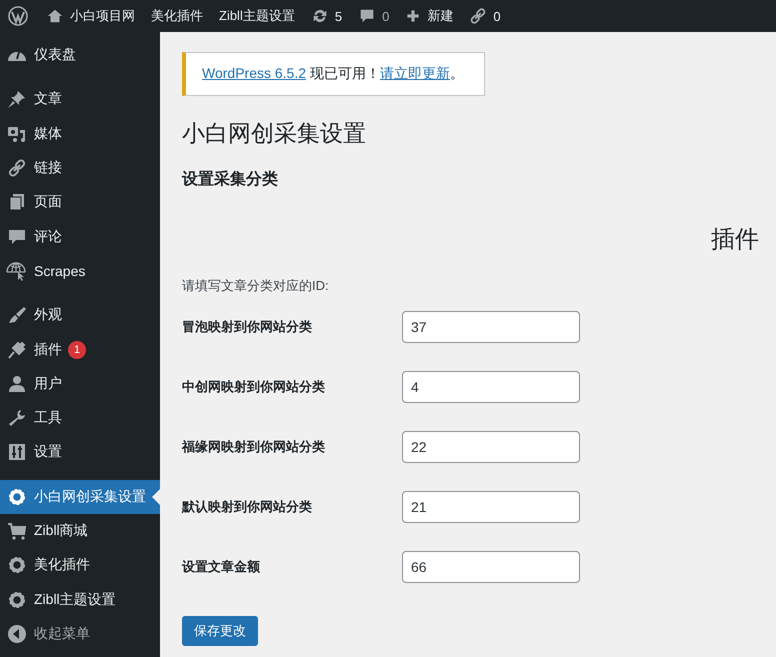  I want to click on menu-item: 外观, so click(80, 315).